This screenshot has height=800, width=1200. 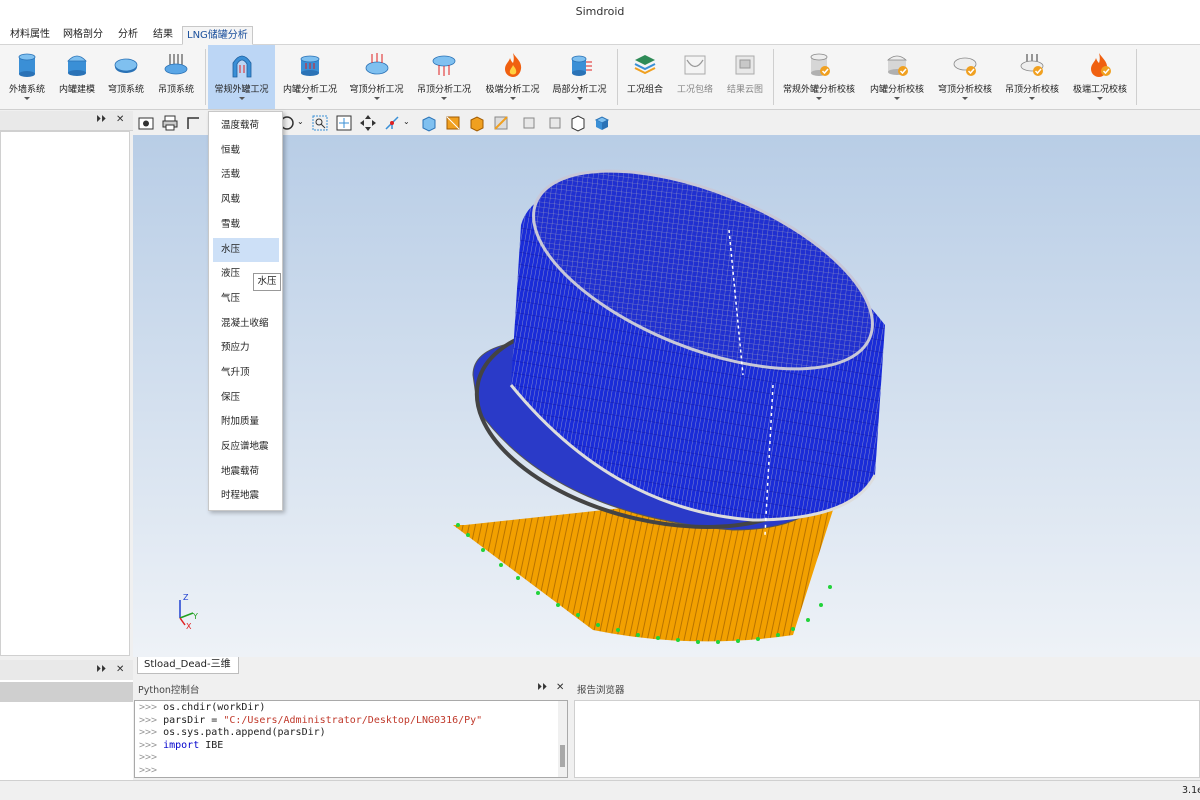 What do you see at coordinates (188, 665) in the screenshot?
I see `view-tab: Stload_Dead-三维` at bounding box center [188, 665].